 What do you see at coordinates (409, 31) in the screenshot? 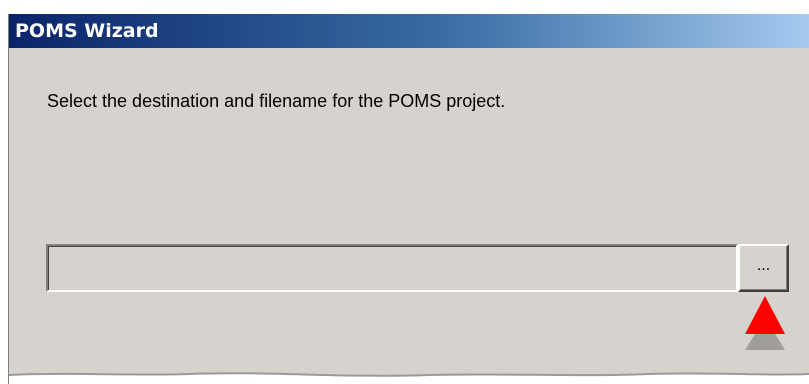
I see `title-bar: POMS Wizard` at bounding box center [409, 31].